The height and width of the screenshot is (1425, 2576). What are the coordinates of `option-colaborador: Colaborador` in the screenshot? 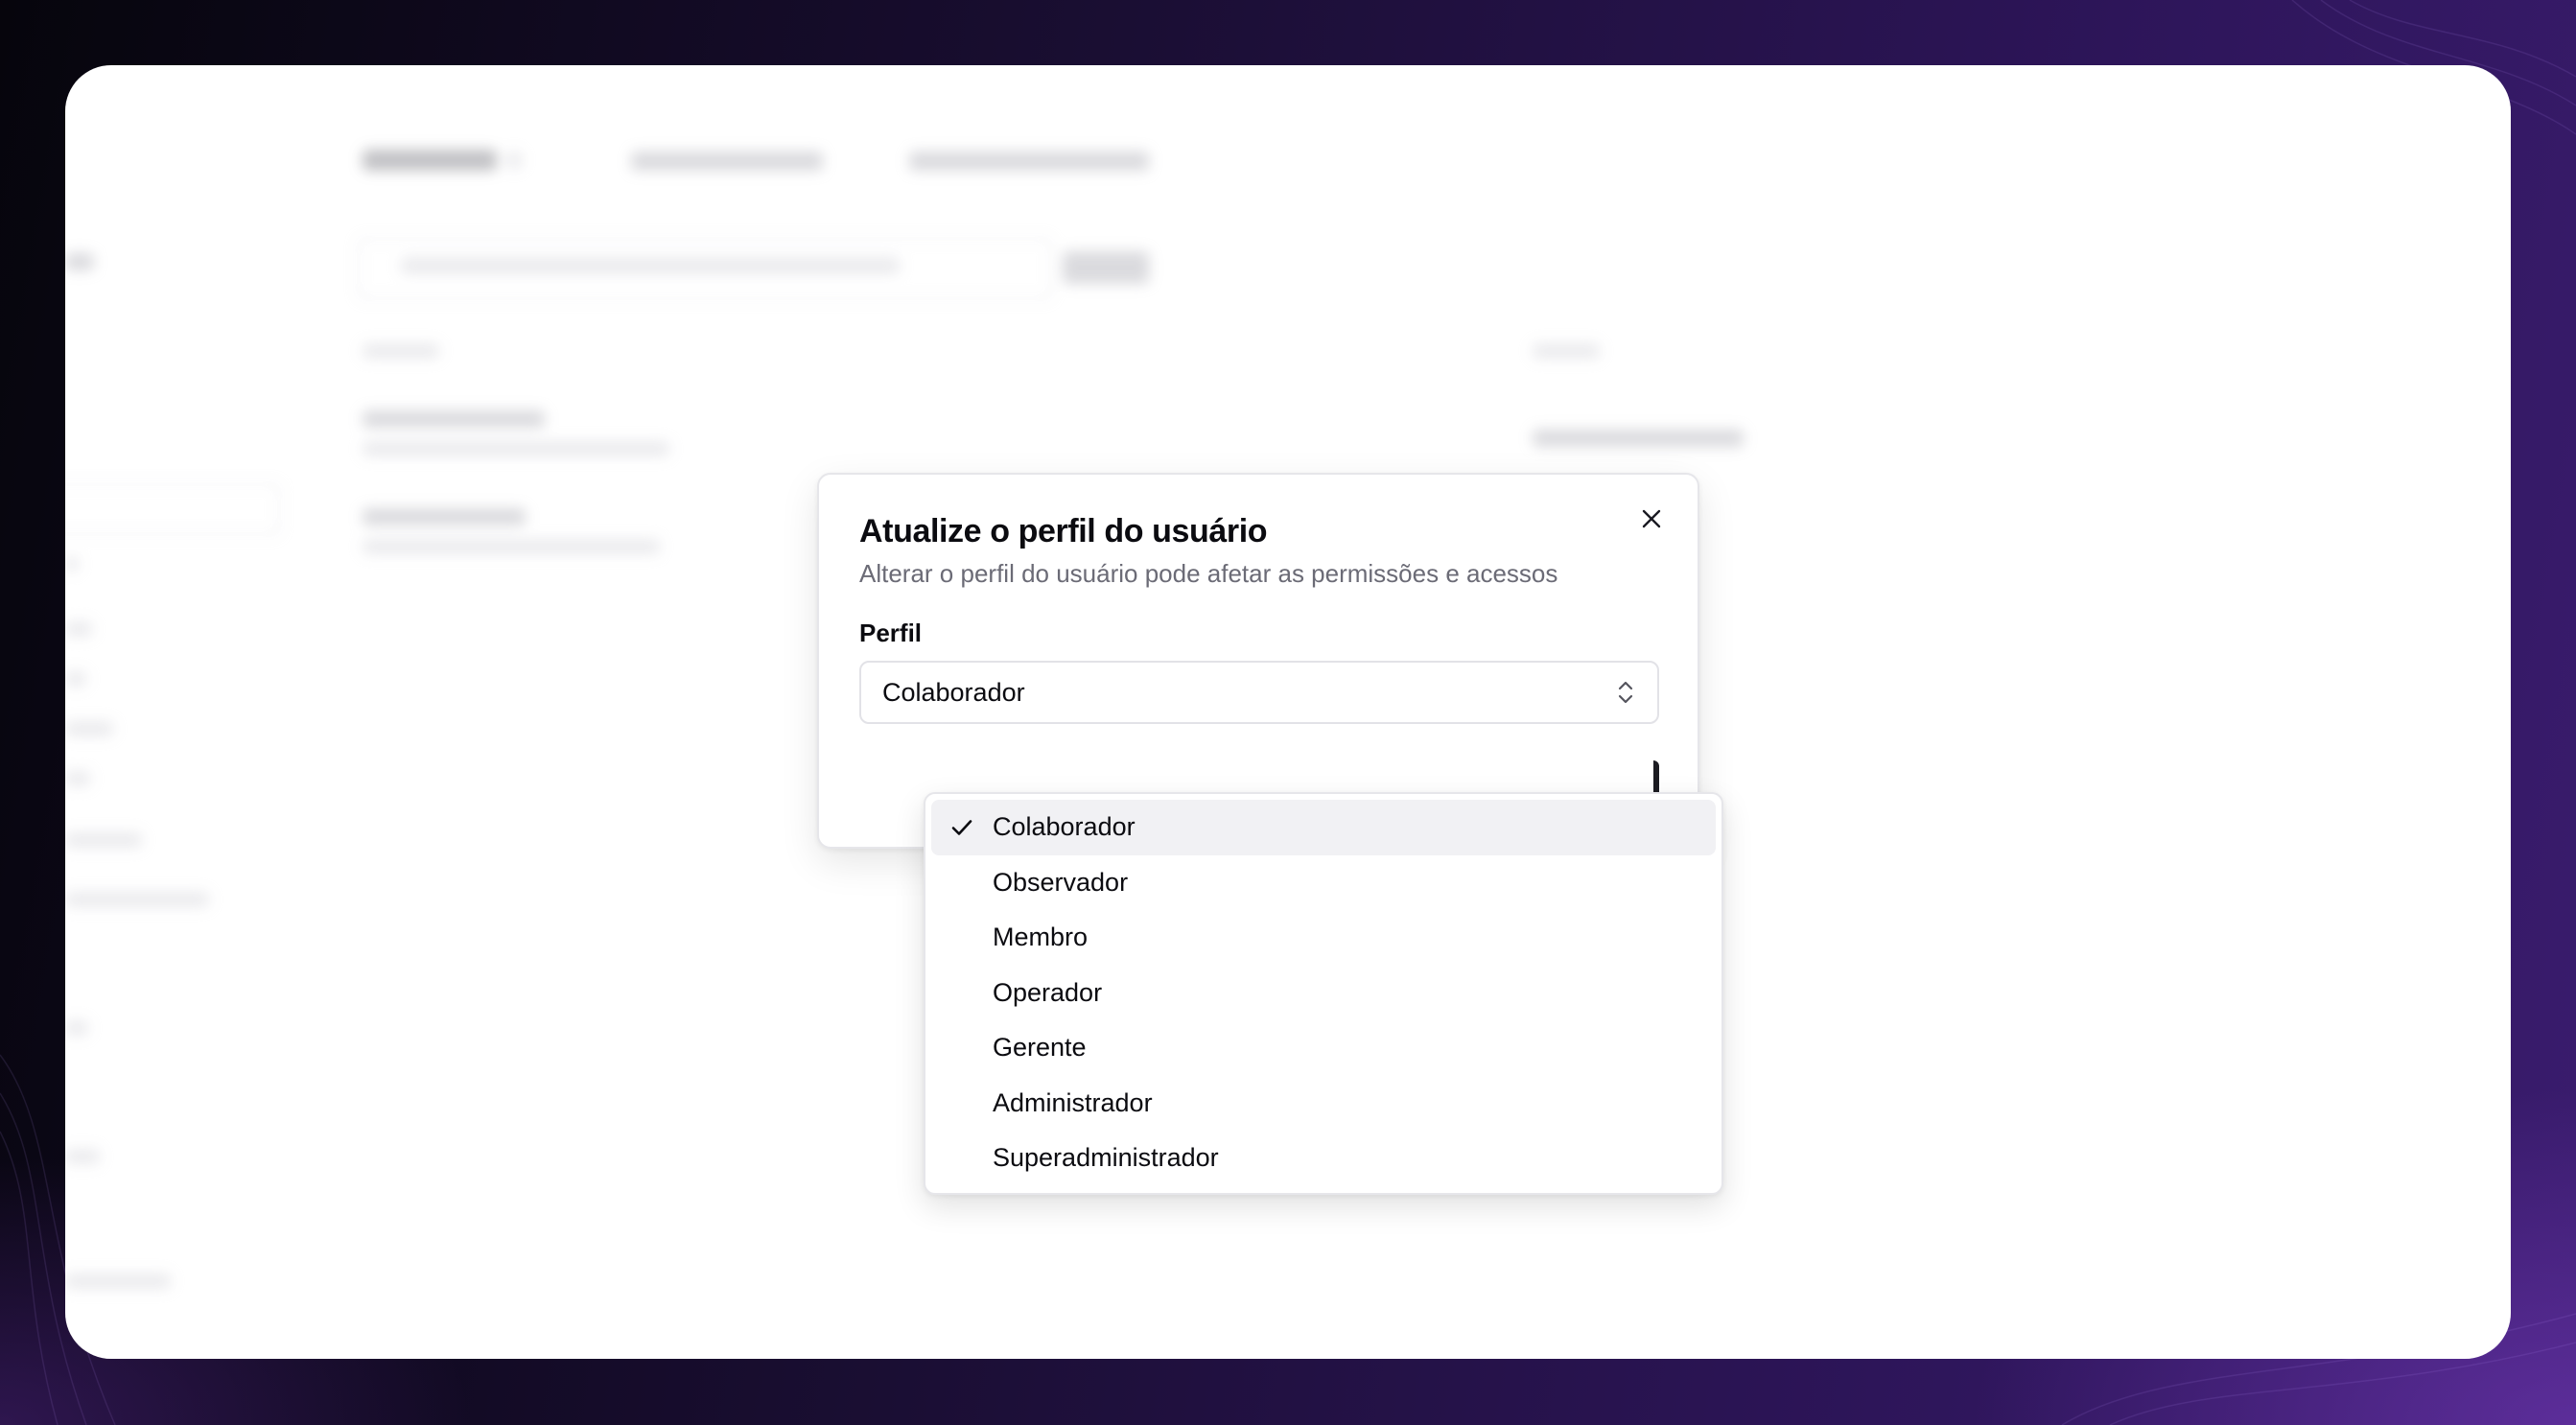 It's located at (1323, 828).